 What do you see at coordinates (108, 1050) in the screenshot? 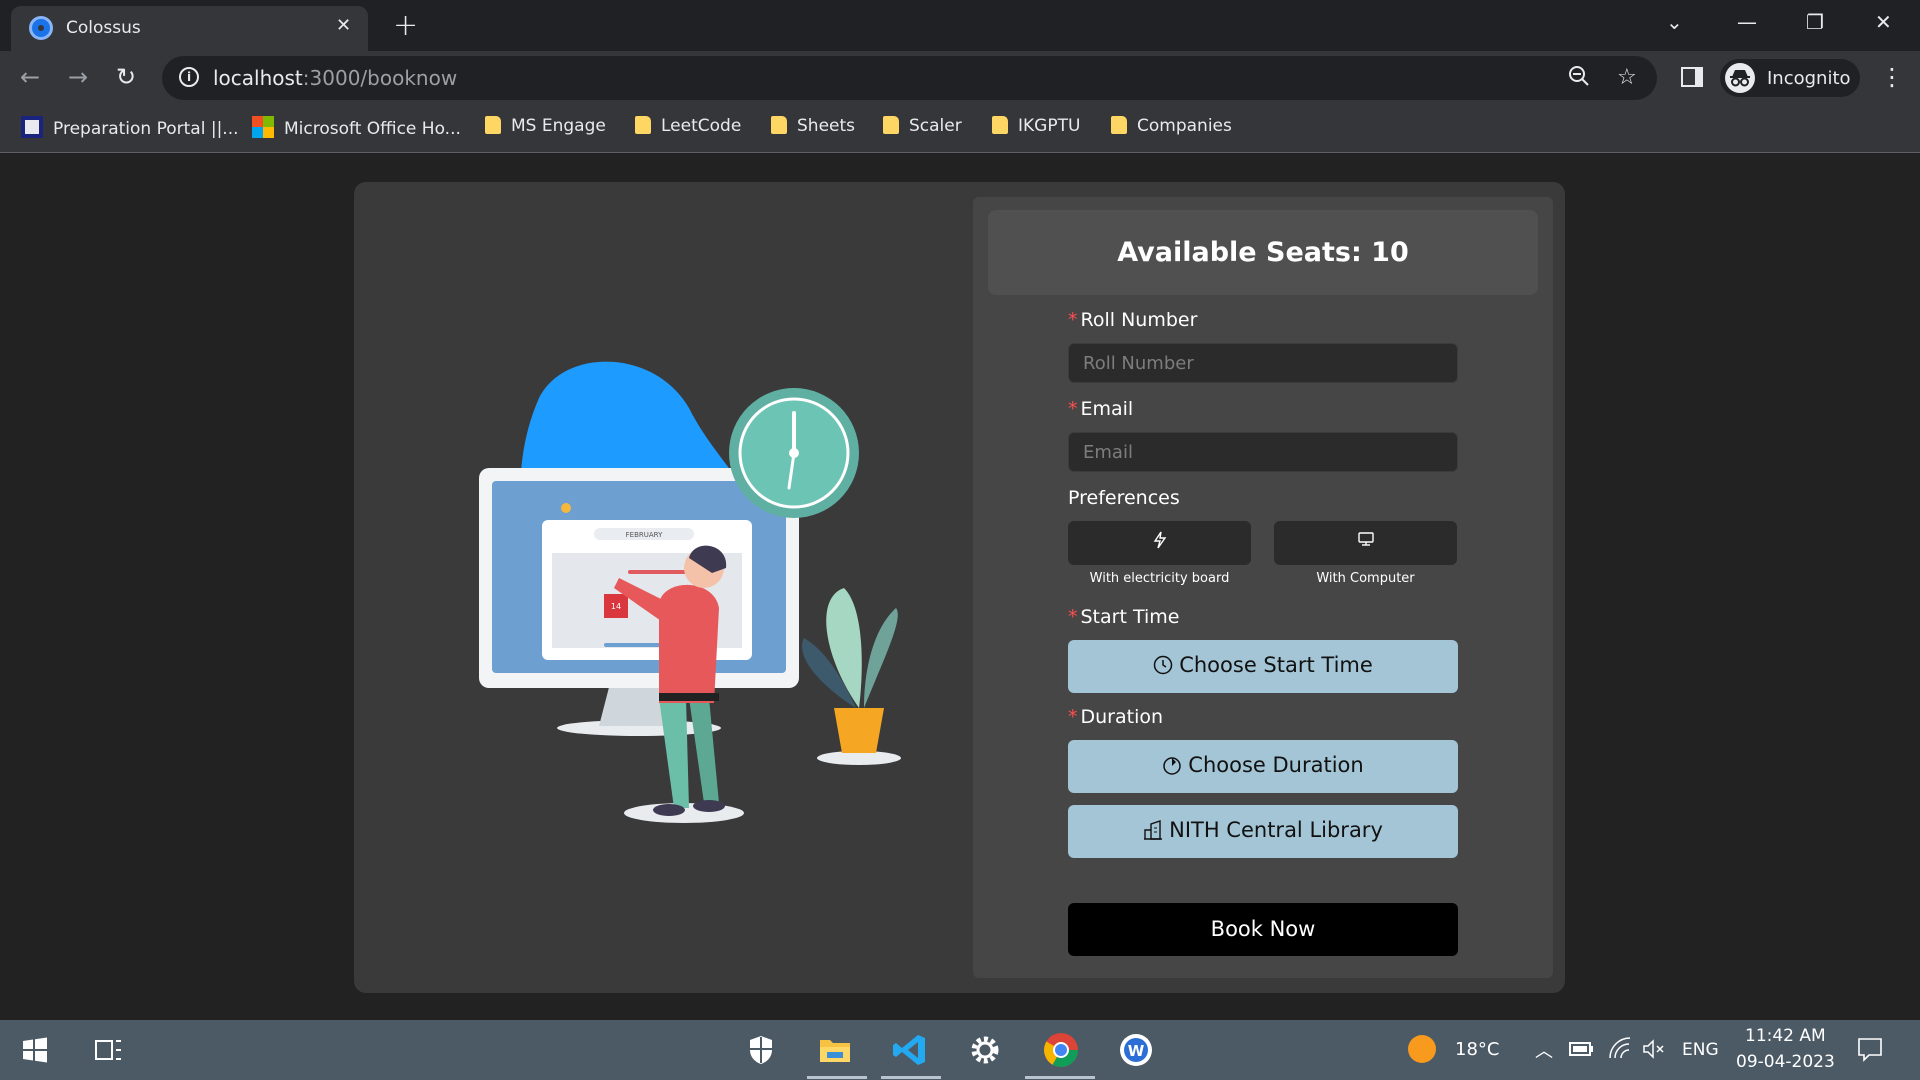
I see `task-view-icon` at bounding box center [108, 1050].